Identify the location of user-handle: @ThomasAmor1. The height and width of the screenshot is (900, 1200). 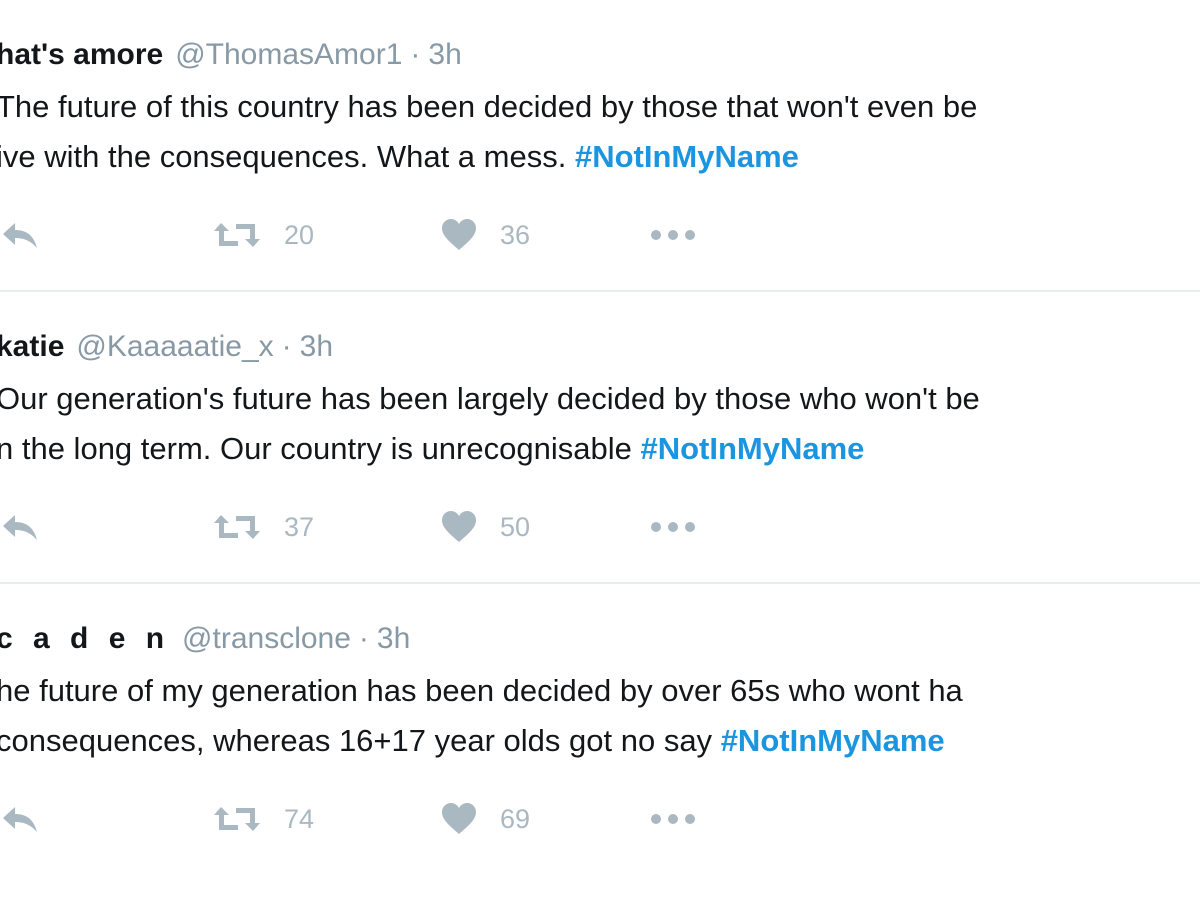
(288, 54).